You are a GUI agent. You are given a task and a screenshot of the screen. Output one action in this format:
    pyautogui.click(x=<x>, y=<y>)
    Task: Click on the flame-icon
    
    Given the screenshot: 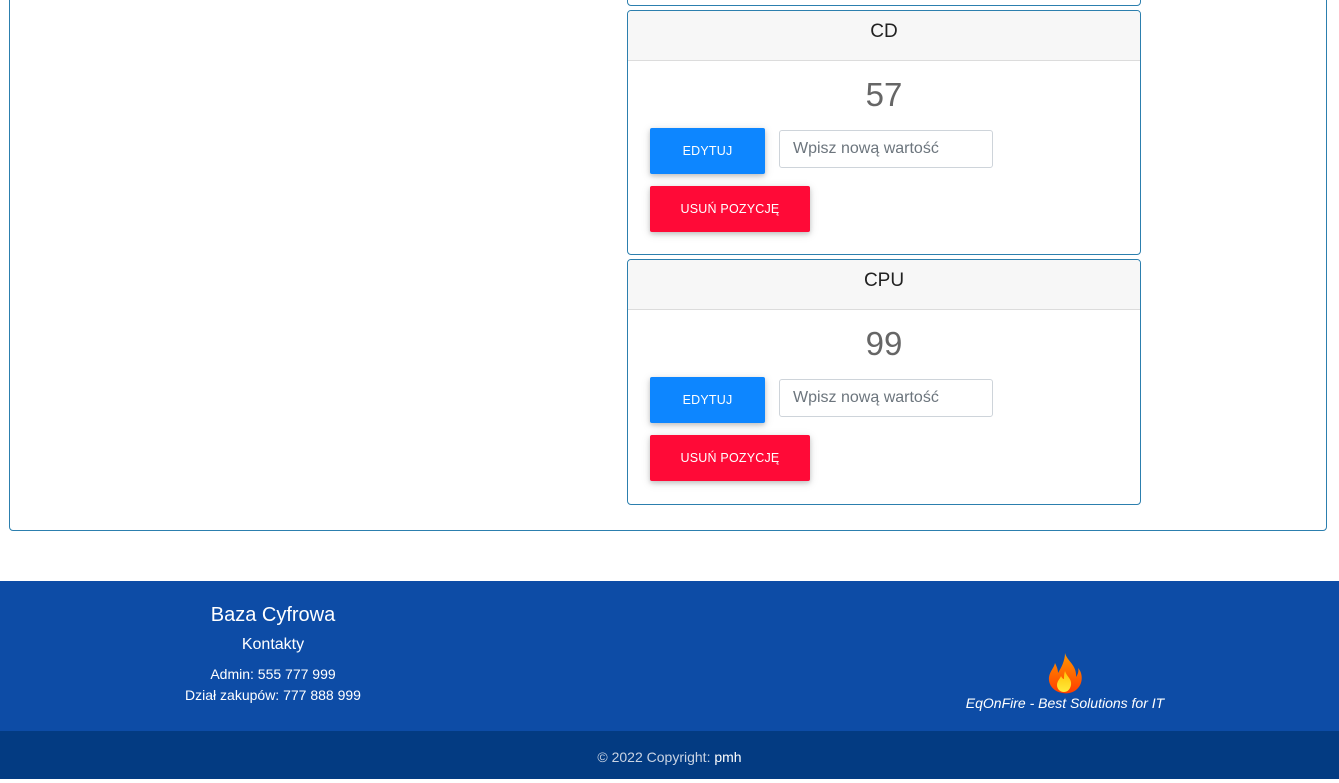 What is the action you would take?
    pyautogui.click(x=1065, y=673)
    